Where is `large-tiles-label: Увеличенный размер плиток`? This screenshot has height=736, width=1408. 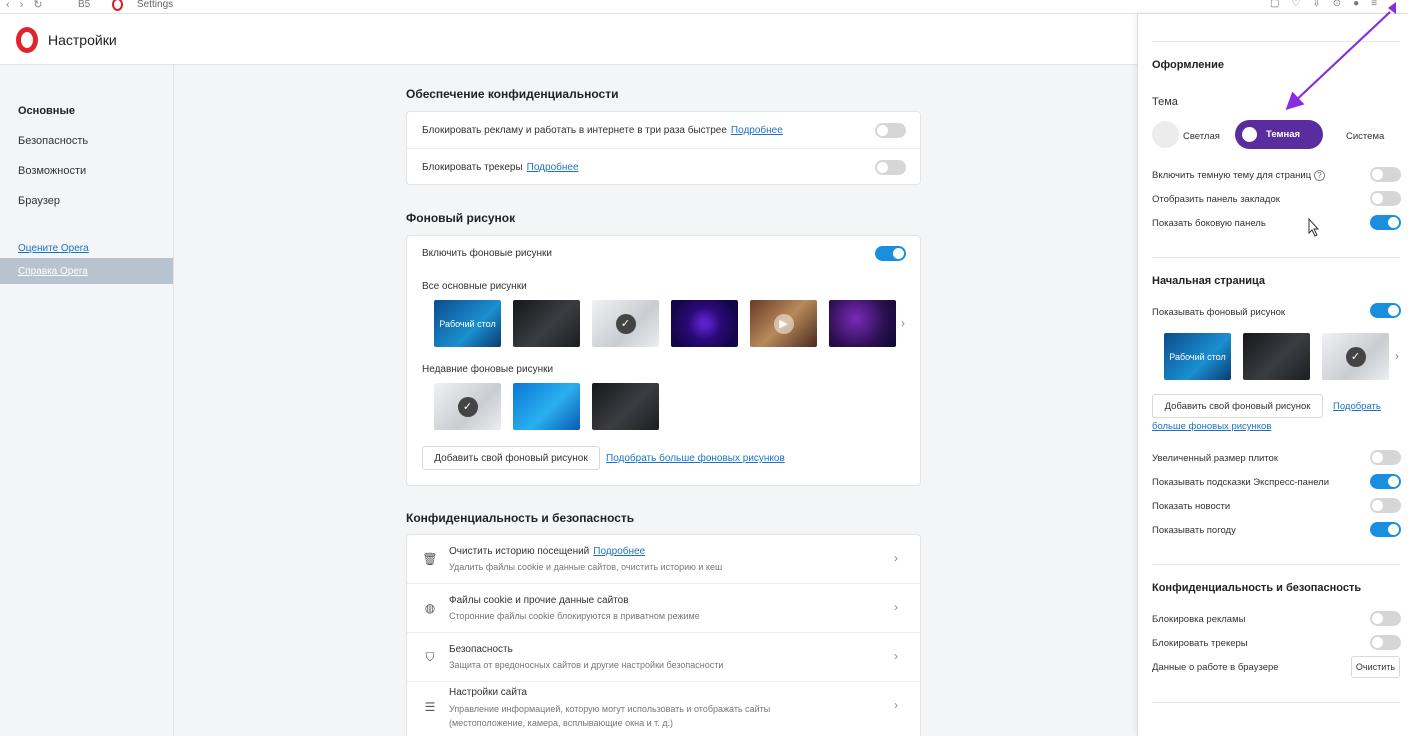 large-tiles-label: Увеличенный размер плиток is located at coordinates (1215, 458).